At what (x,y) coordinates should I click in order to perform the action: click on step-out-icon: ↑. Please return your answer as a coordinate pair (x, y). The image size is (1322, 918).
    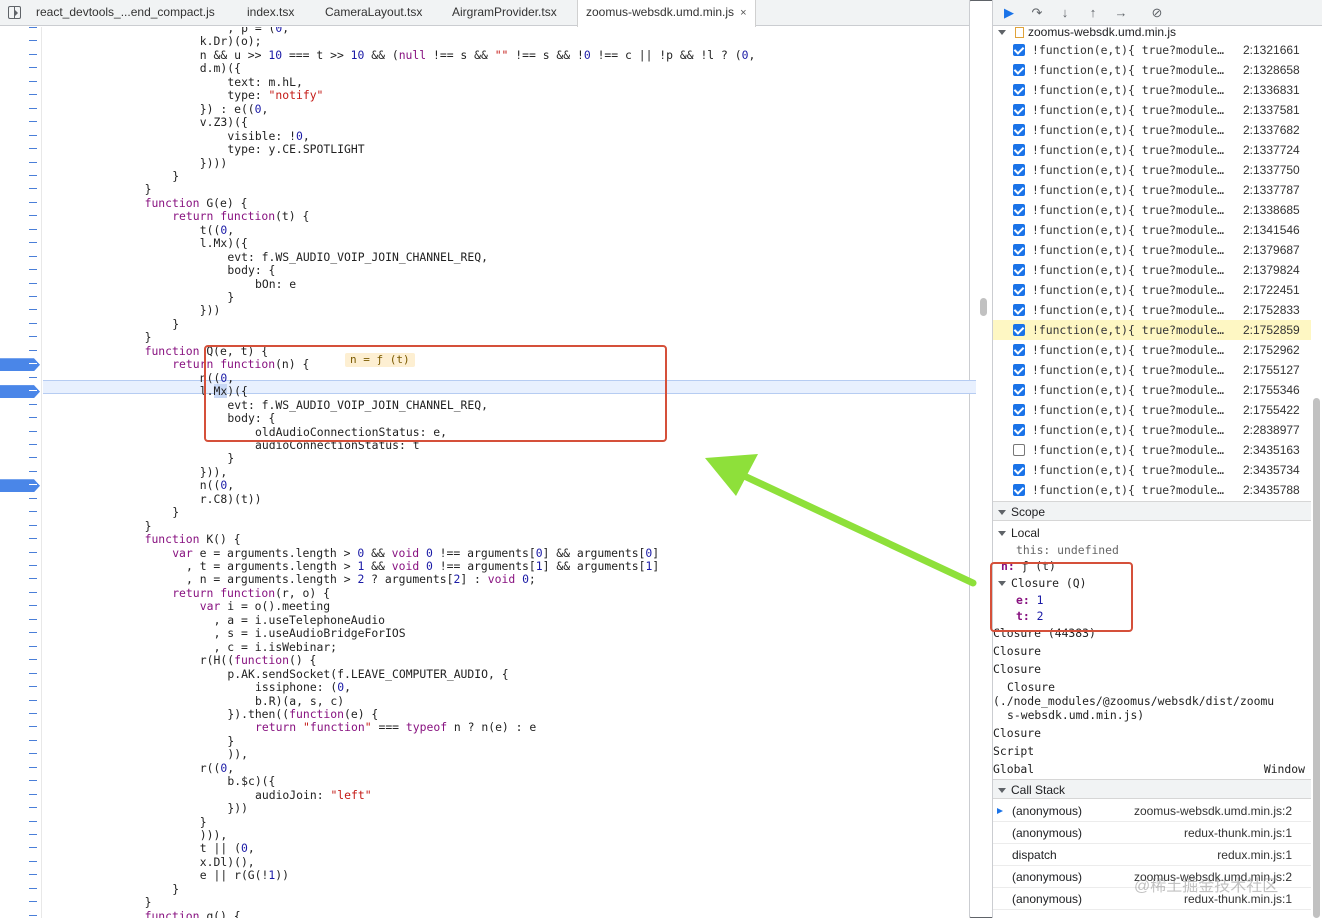
    Looking at the image, I should click on (1093, 13).